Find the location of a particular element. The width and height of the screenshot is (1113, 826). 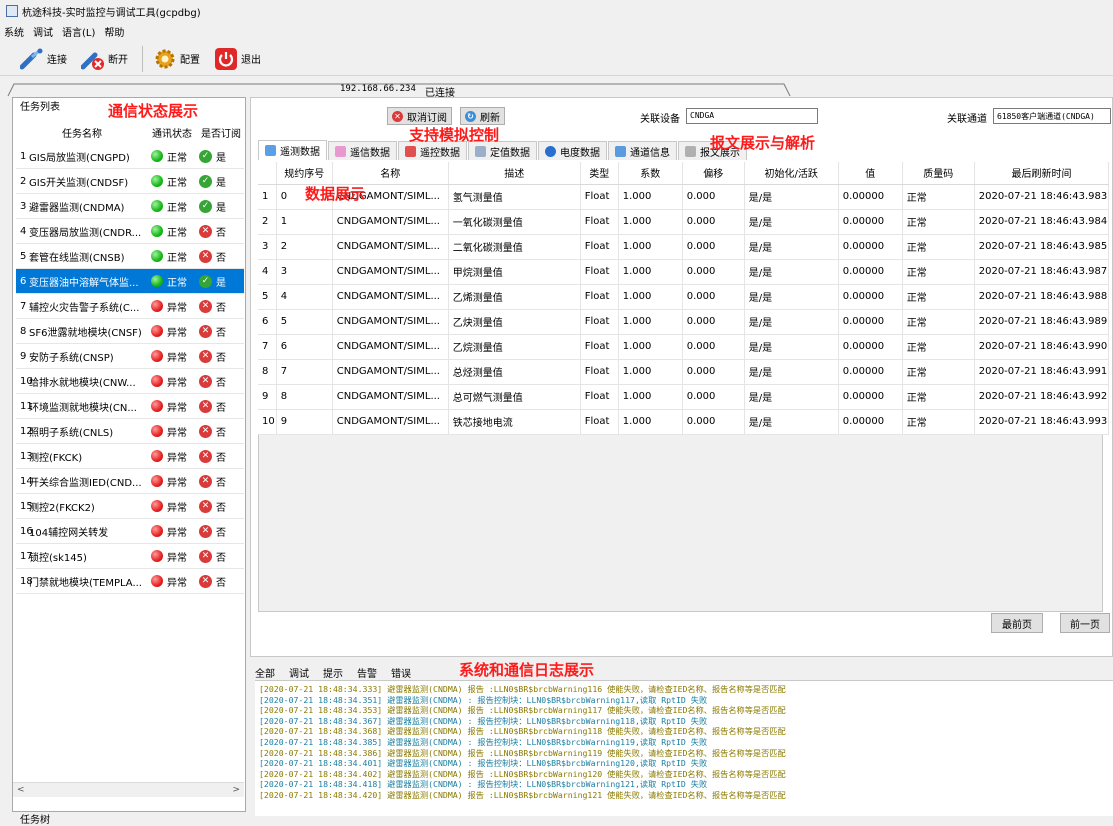

log-tab-warning: 告警 is located at coordinates (367, 672).